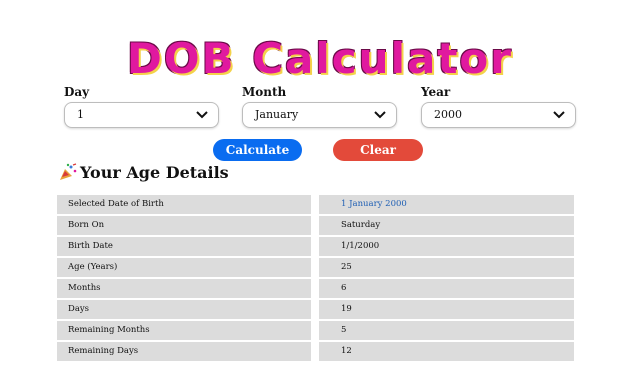  What do you see at coordinates (446, 288) in the screenshot?
I see `row-value: 6` at bounding box center [446, 288].